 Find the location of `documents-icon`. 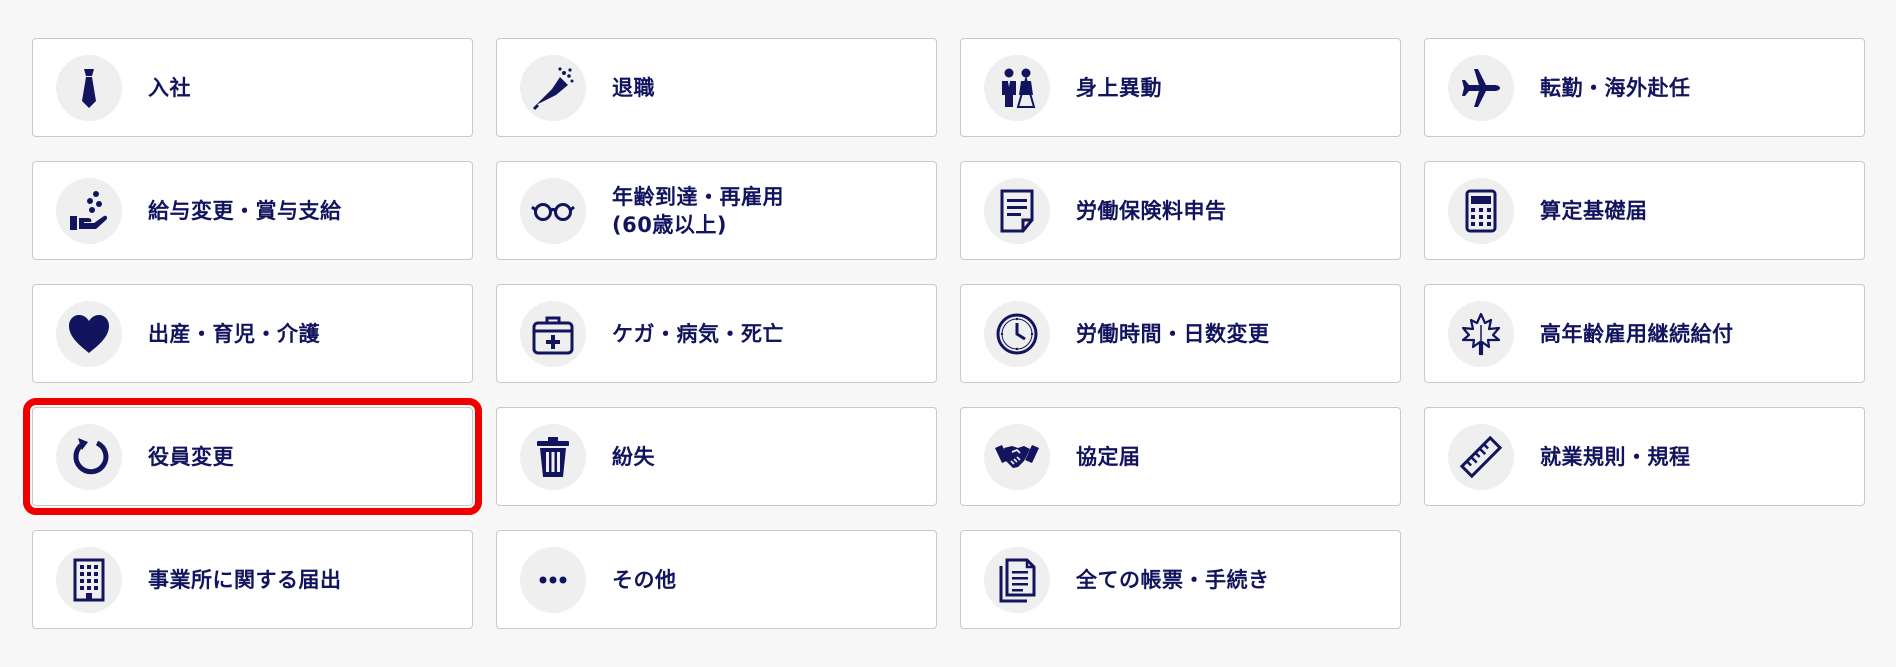

documents-icon is located at coordinates (1017, 579).